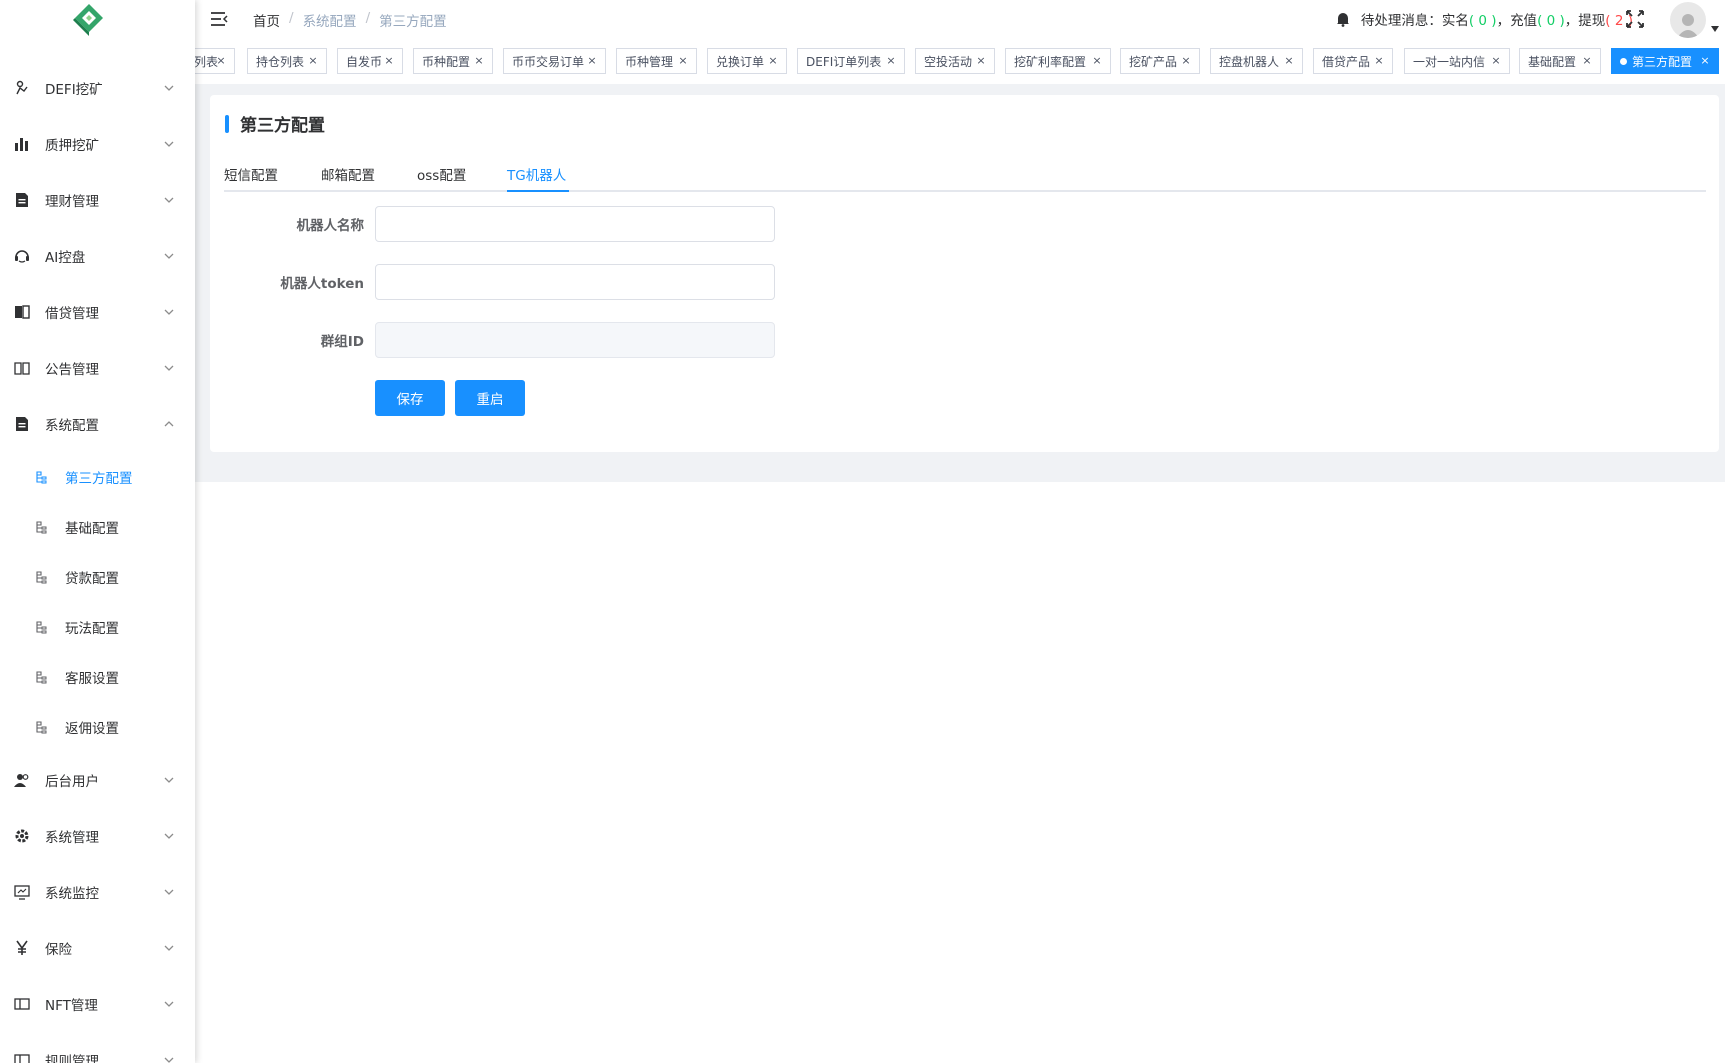 This screenshot has width=1725, height=1063. I want to click on group-id-input, so click(575, 340).